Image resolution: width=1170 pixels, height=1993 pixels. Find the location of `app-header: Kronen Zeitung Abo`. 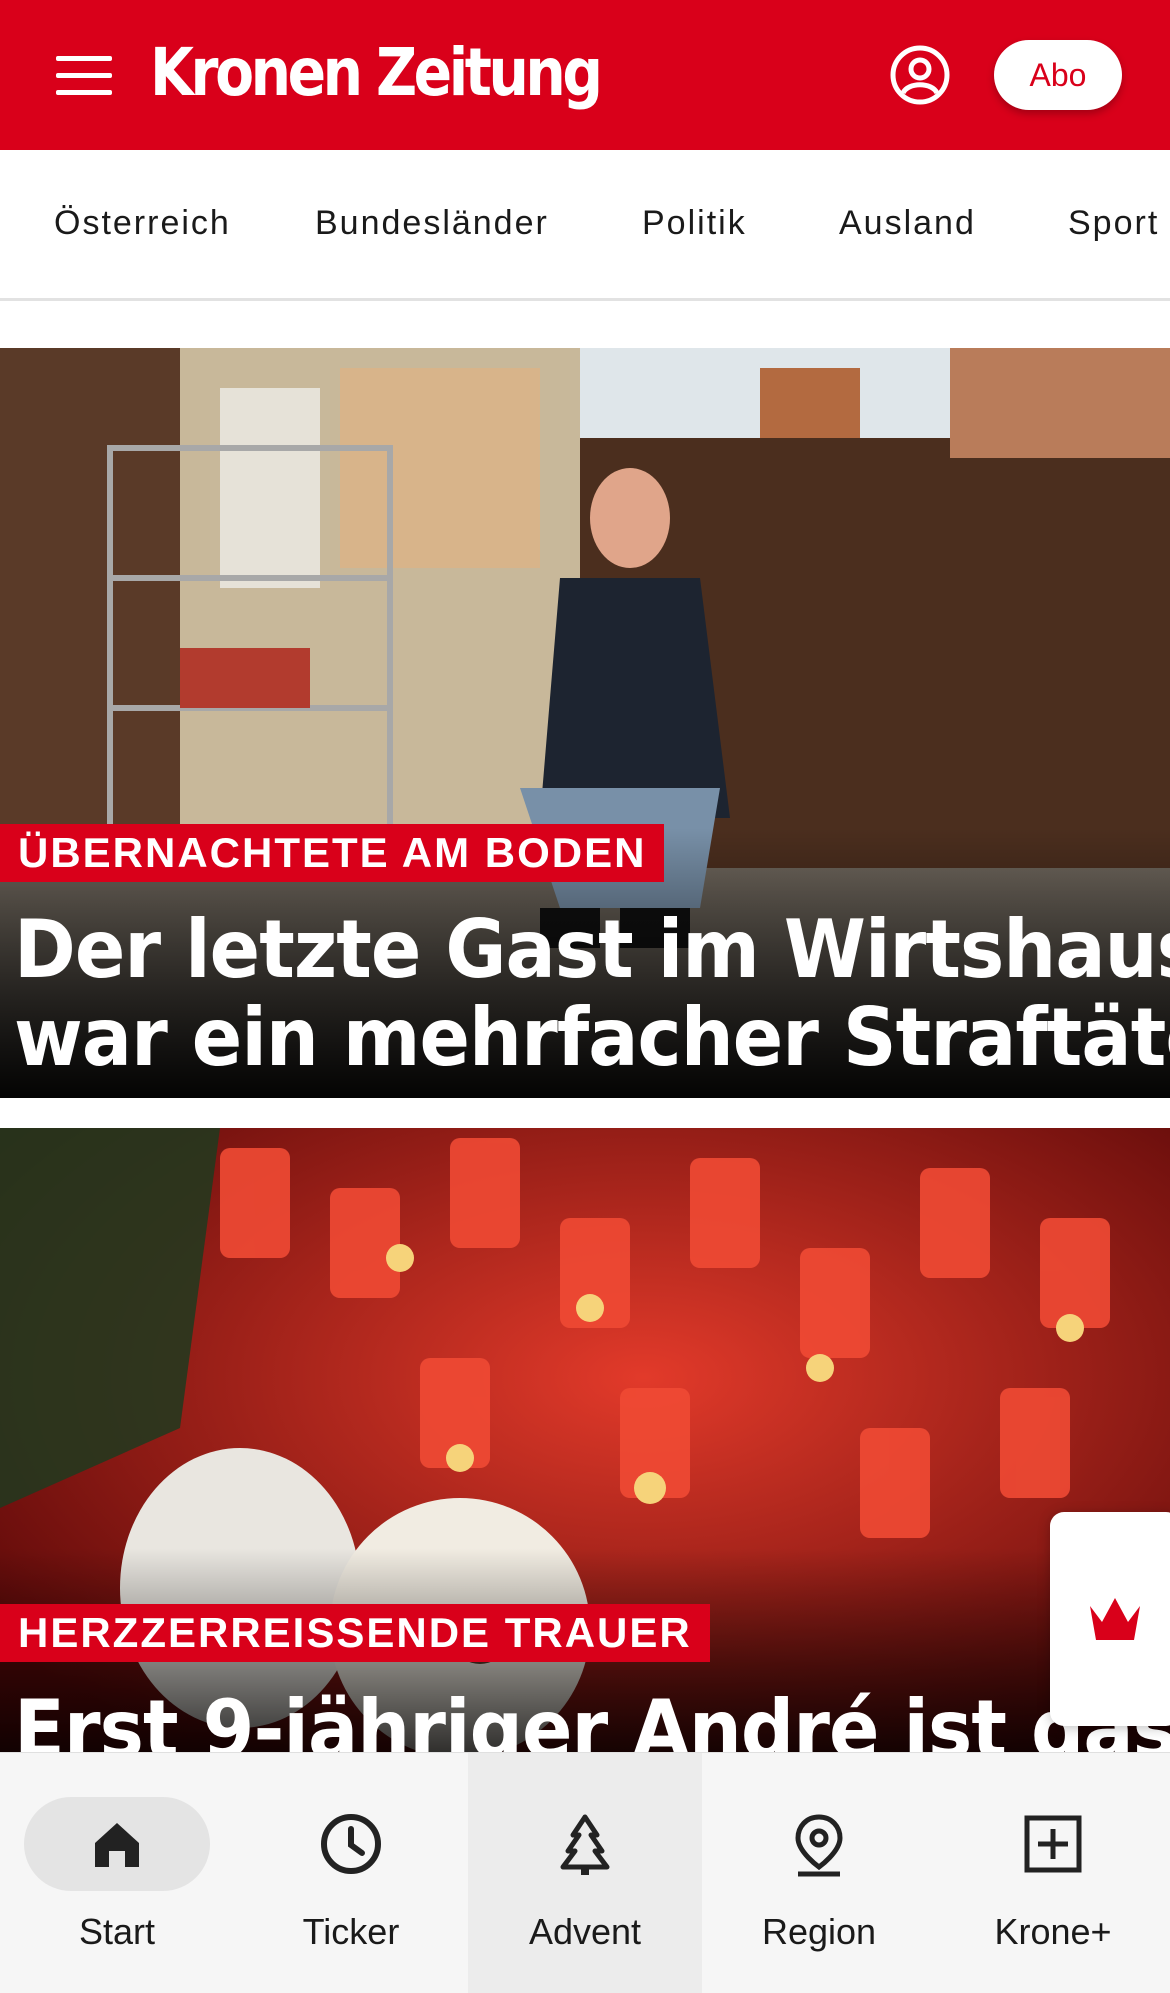

app-header: Kronen Zeitung Abo is located at coordinates (585, 75).